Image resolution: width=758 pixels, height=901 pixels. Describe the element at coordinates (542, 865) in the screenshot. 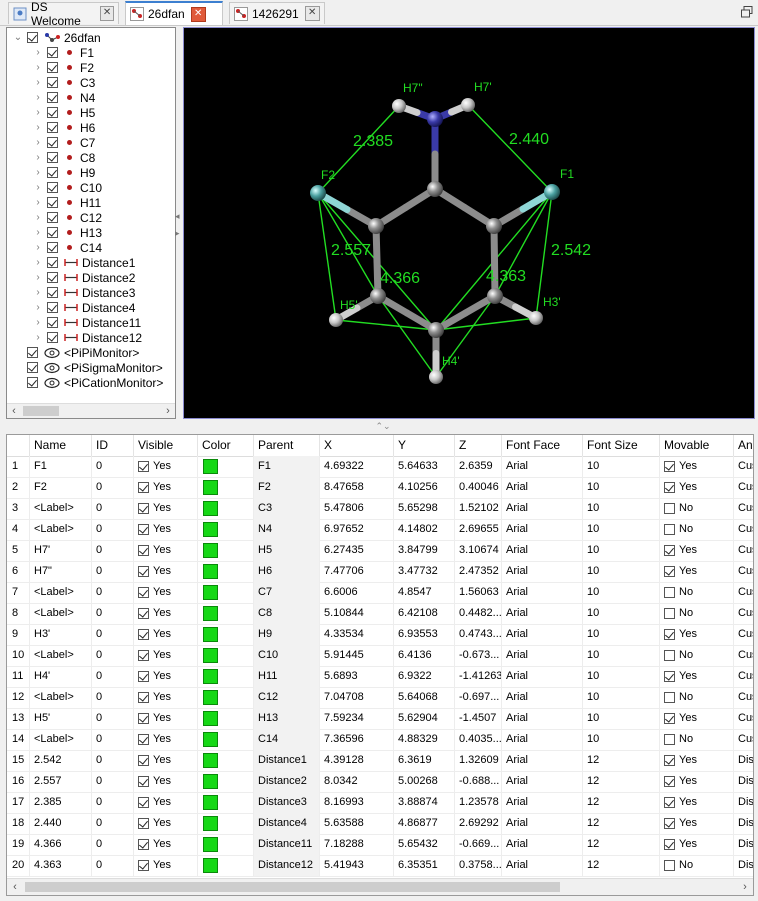

I see `face-cell: Arial` at that location.